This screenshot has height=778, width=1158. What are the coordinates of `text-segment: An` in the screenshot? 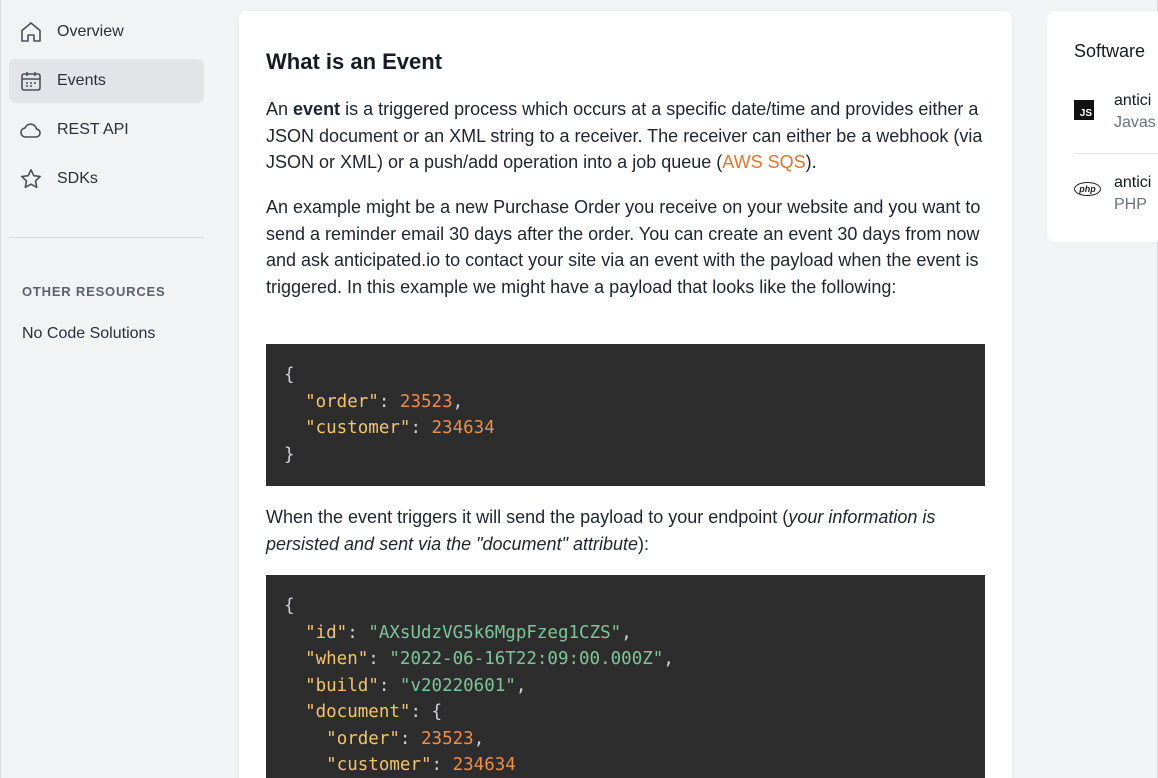 It's located at (280, 109).